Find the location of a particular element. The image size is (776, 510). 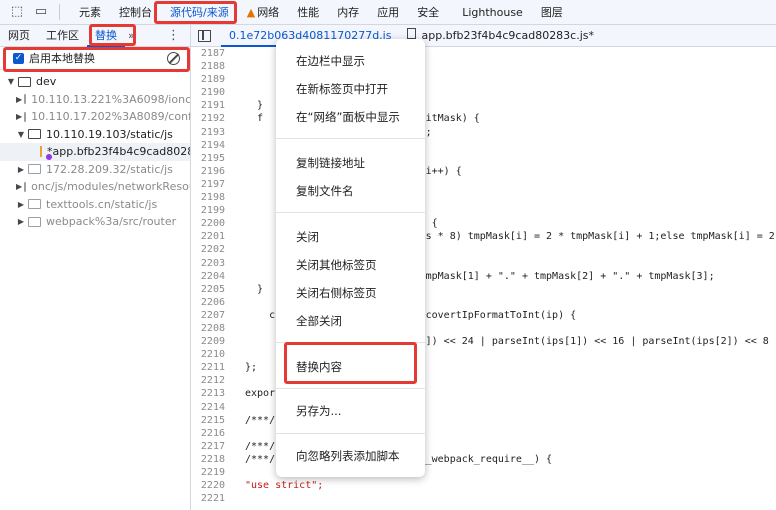

code-text: } is located at coordinates (254, 106).